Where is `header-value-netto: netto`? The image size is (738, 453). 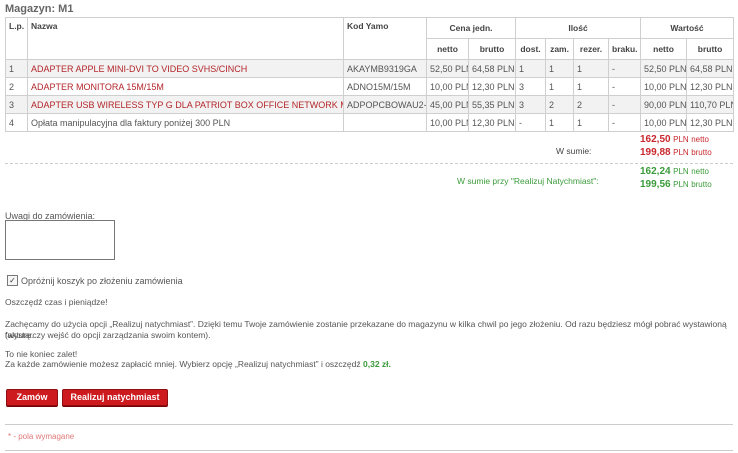 header-value-netto: netto is located at coordinates (664, 49).